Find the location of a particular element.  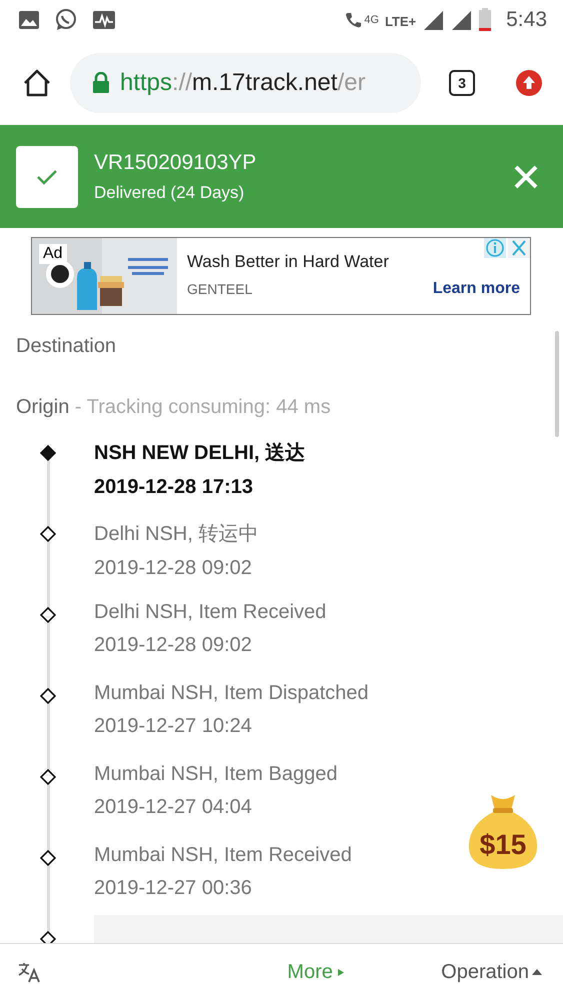

advertiser-name: GENTEEL is located at coordinates (219, 289).